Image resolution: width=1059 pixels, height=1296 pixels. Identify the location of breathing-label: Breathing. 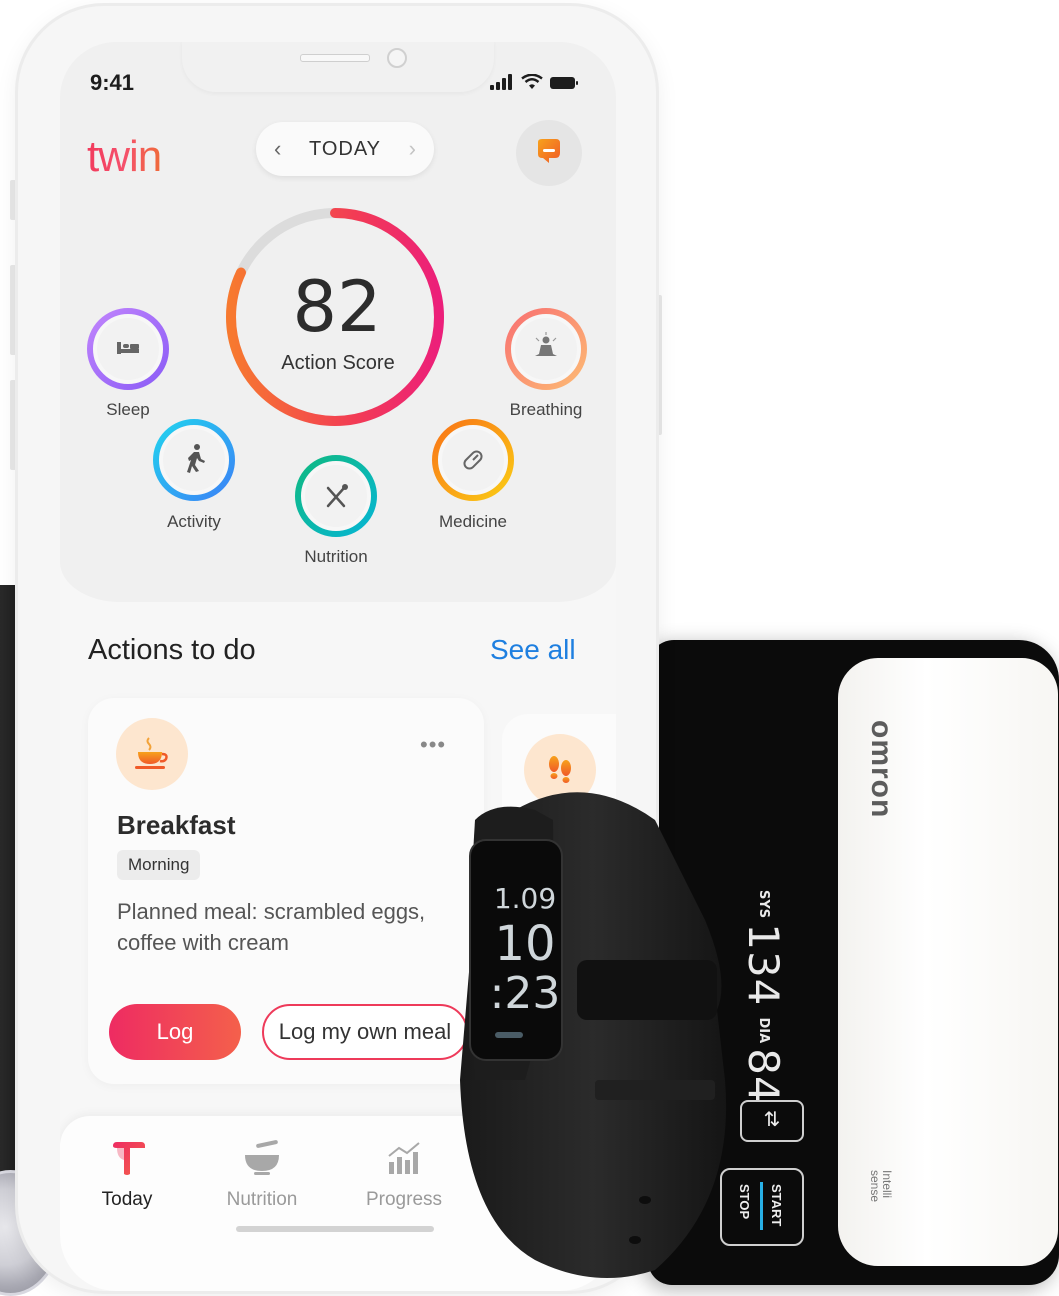
(546, 409).